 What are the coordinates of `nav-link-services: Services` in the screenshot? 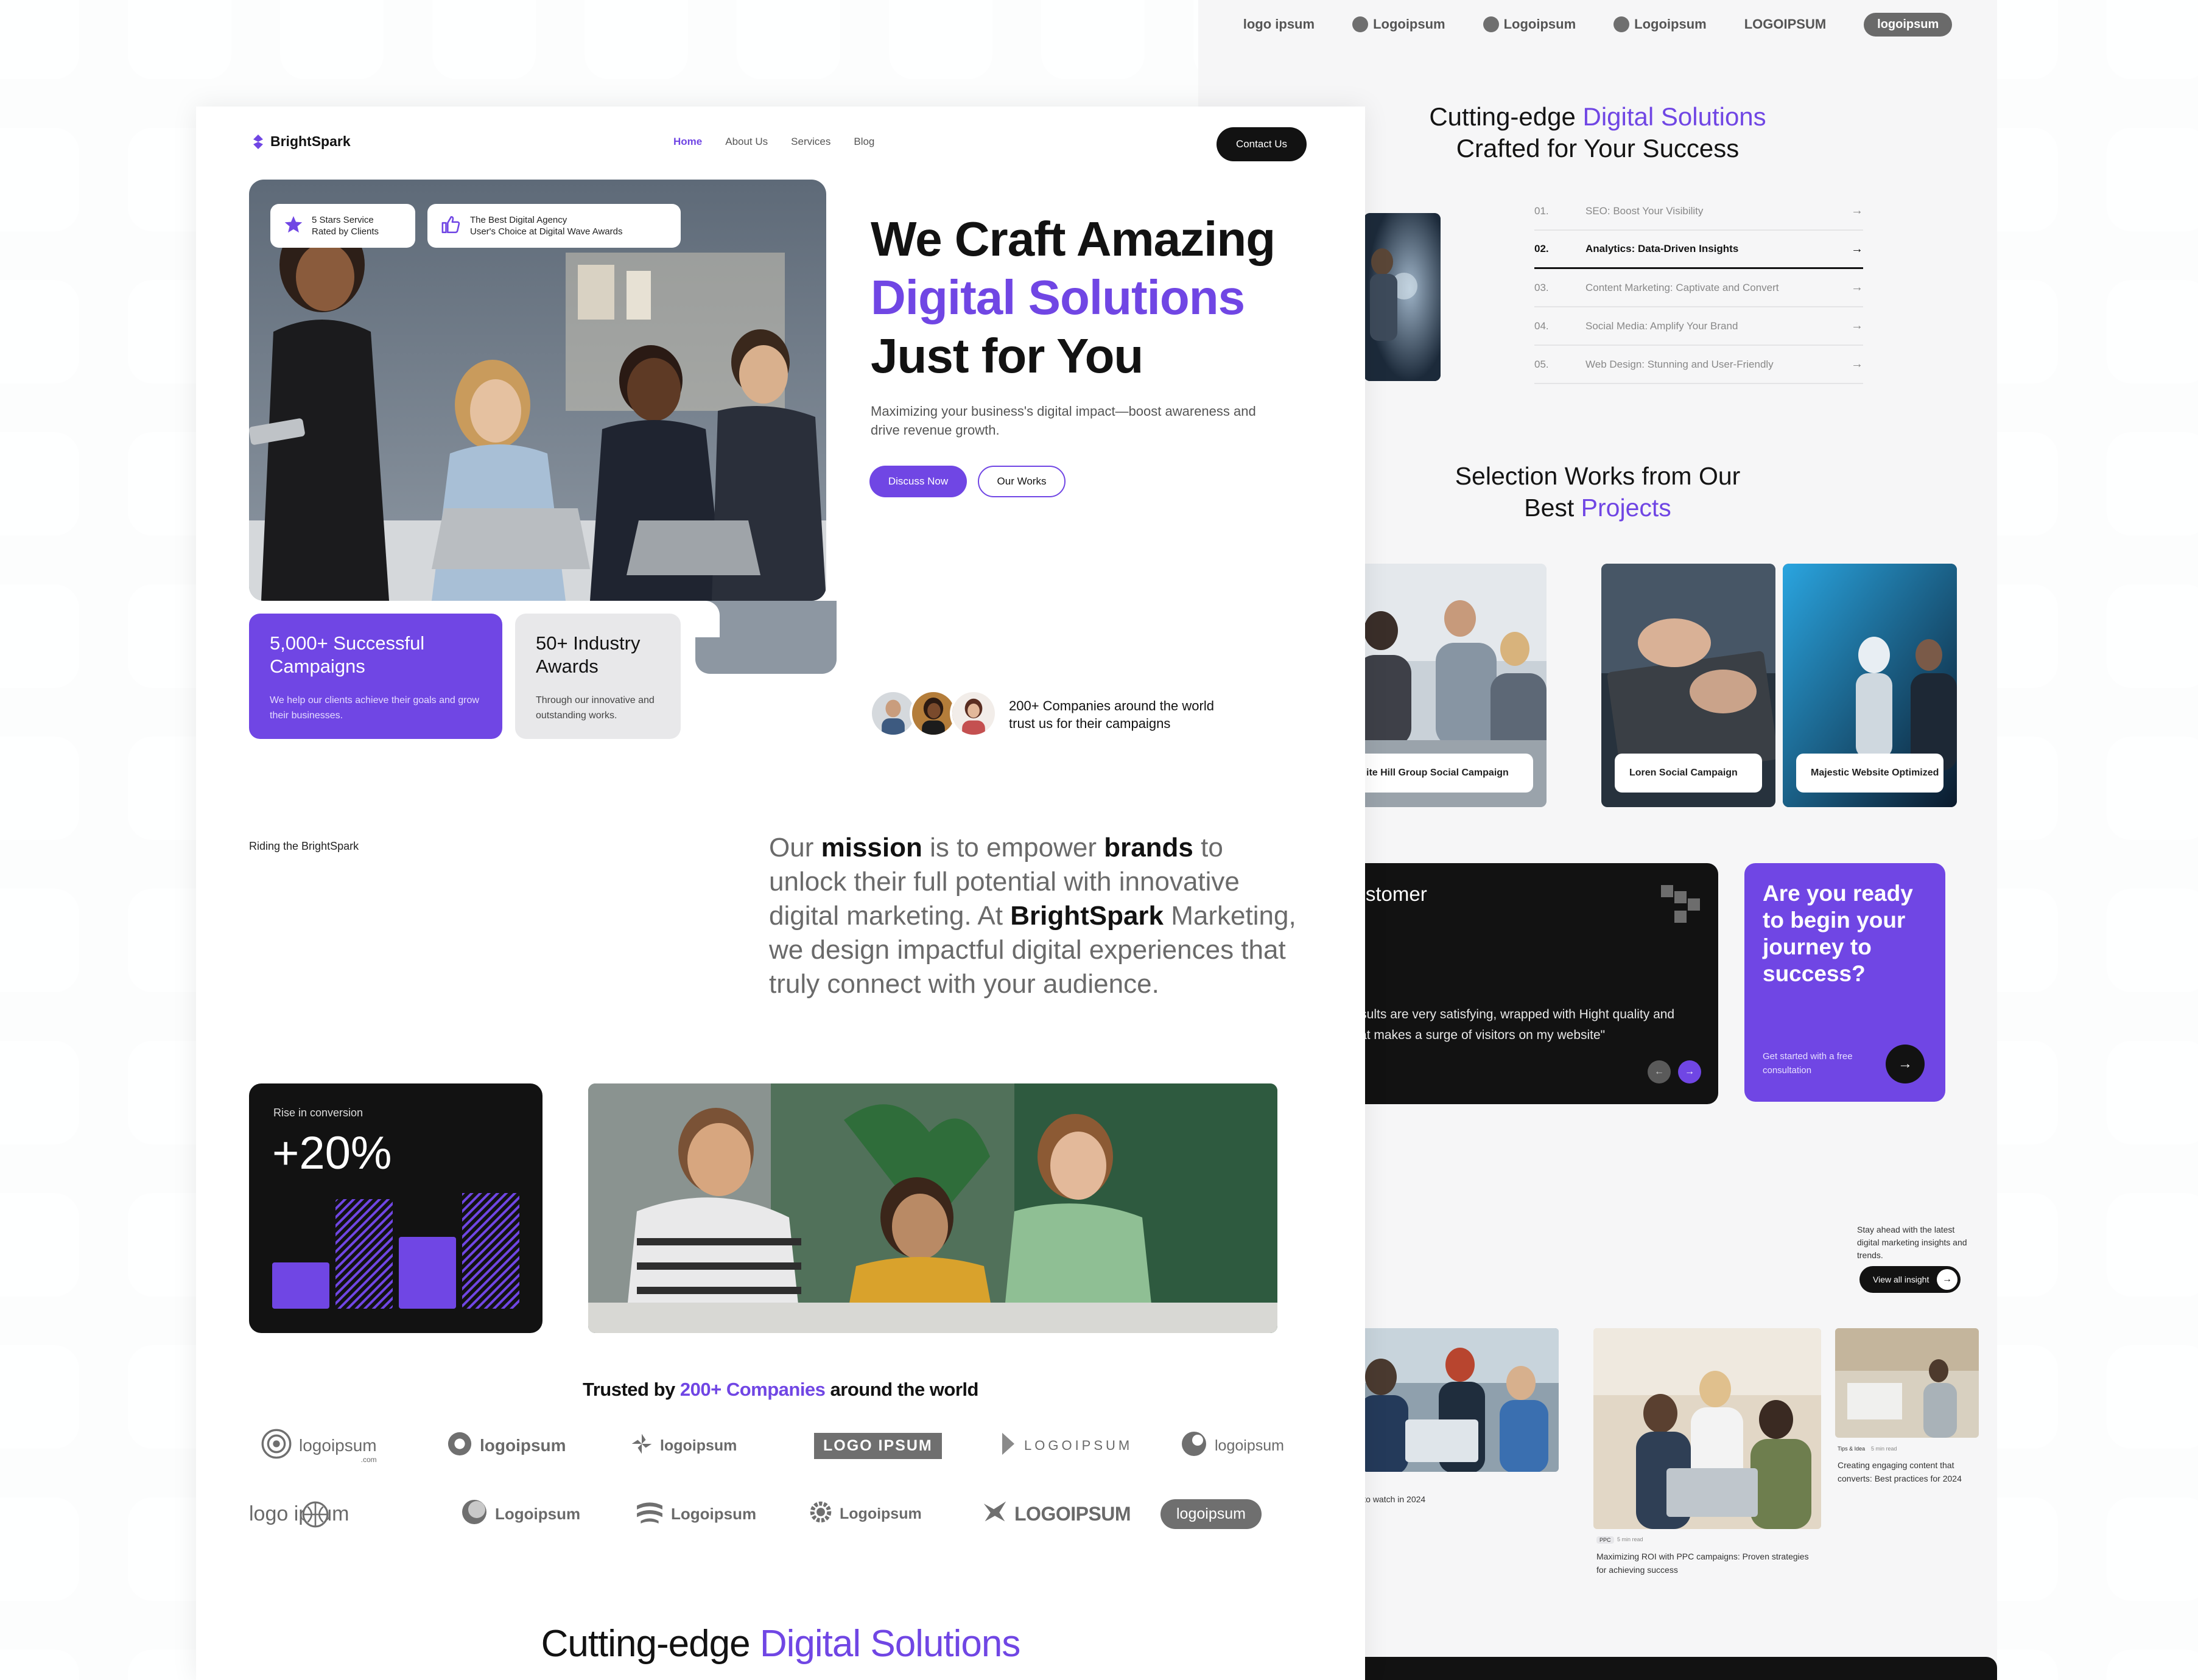 It's located at (810, 142).